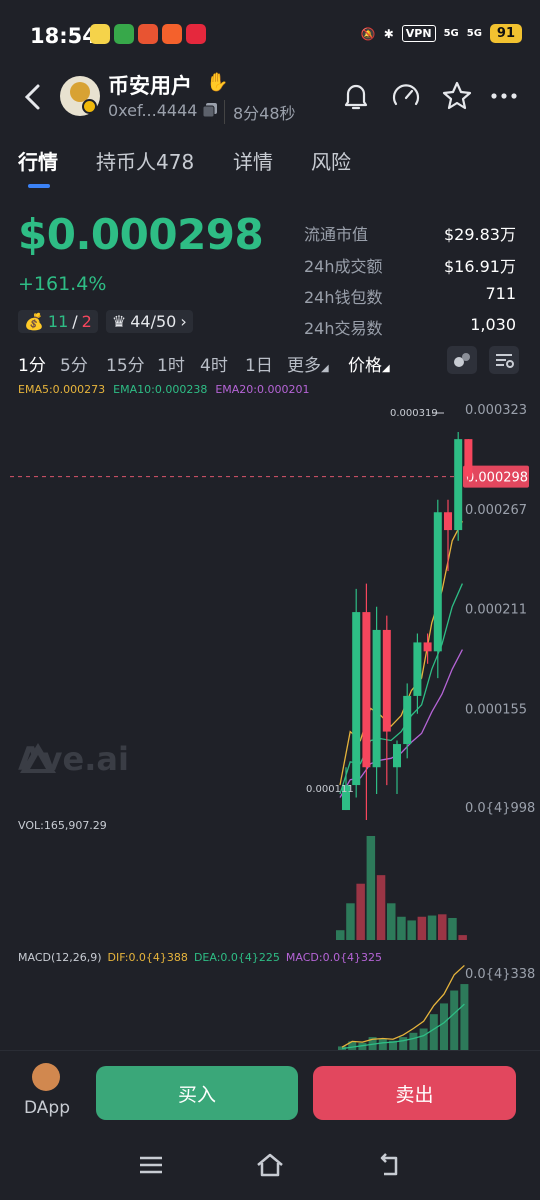  Describe the element at coordinates (214, 363) in the screenshot. I see `interval-4h: 4时` at that location.